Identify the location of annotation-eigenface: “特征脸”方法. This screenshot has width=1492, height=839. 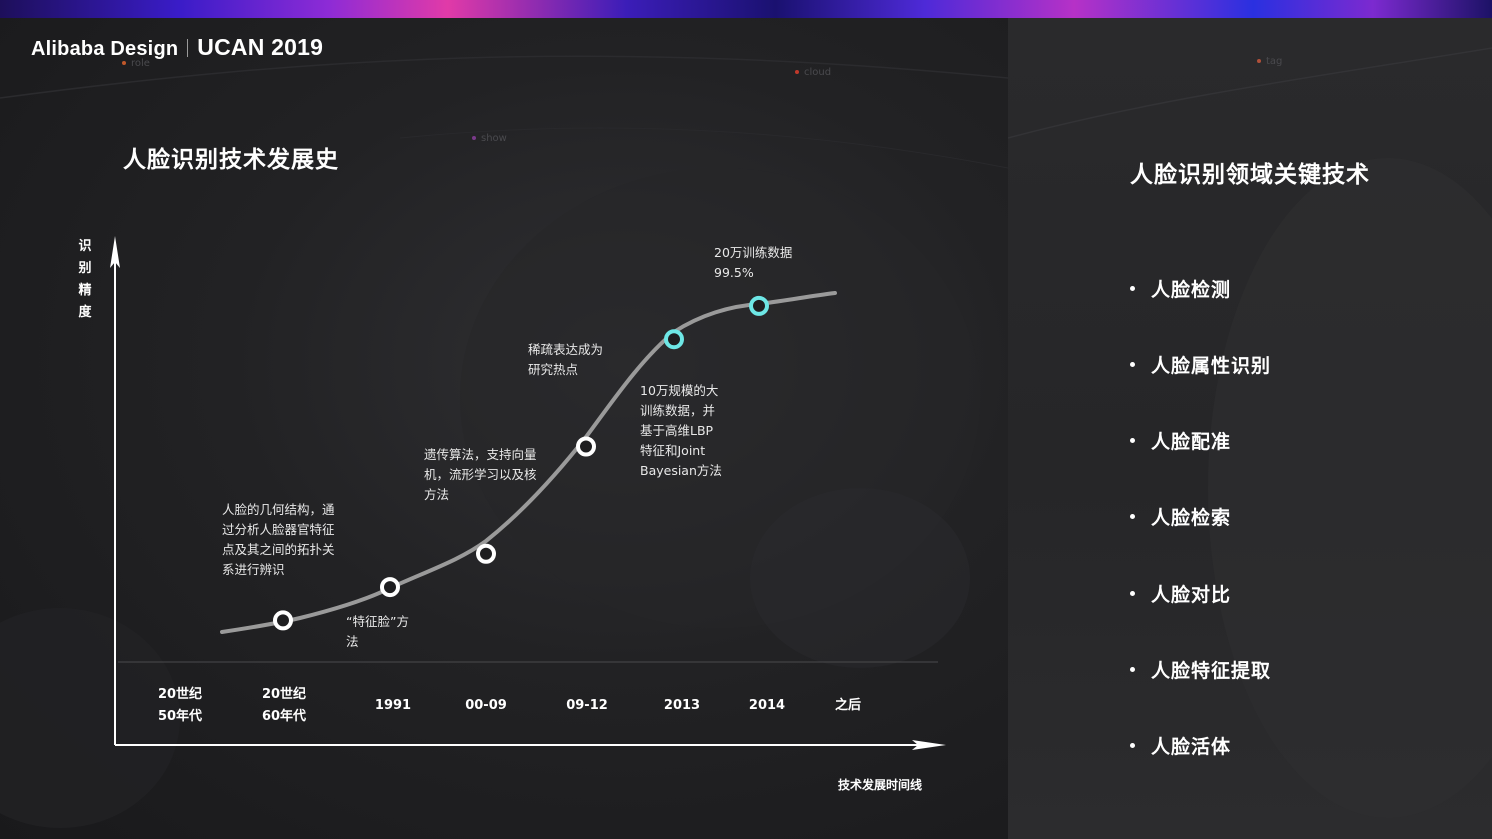
(377, 631).